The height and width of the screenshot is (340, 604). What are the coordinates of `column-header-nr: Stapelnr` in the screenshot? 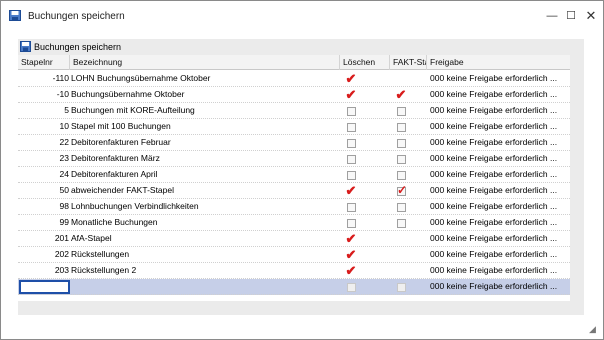 It's located at (44, 62).